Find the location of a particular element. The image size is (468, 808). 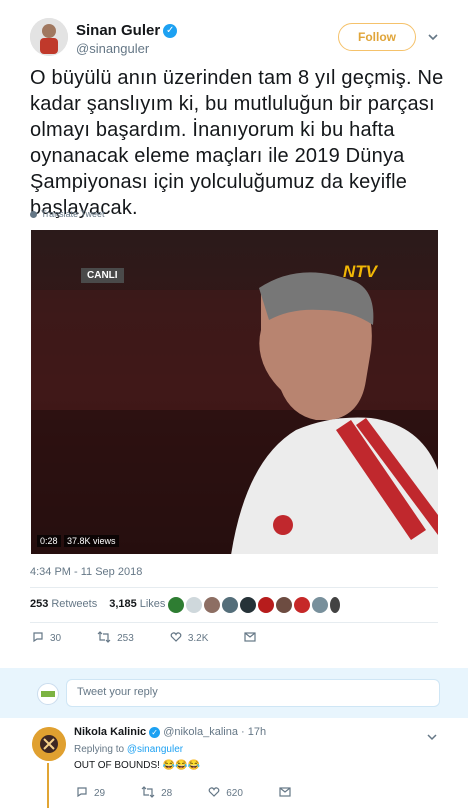

video-duration: 0:28 is located at coordinates (49, 541).